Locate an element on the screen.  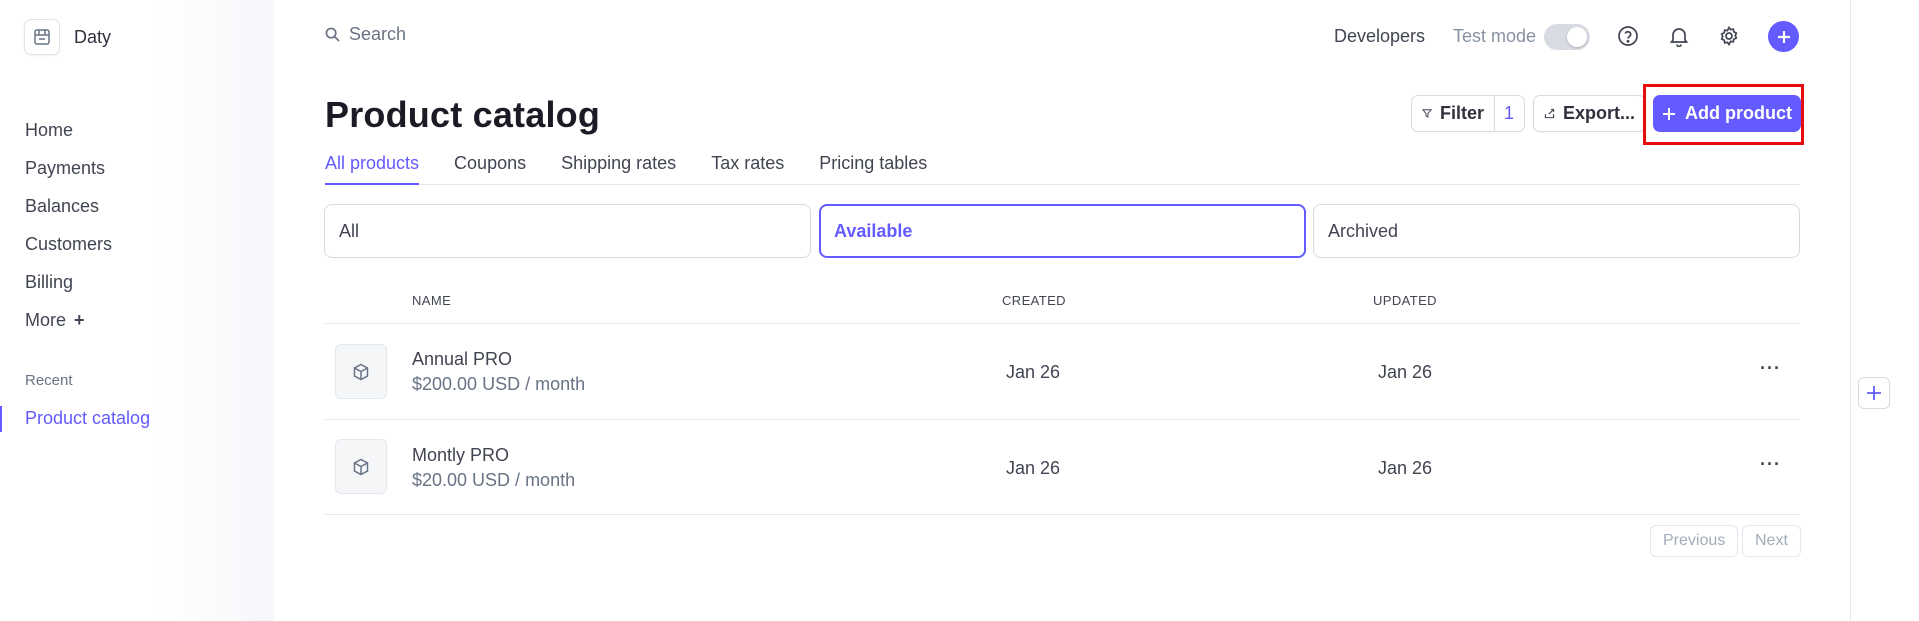
column-header-name: NAME is located at coordinates (431, 300).